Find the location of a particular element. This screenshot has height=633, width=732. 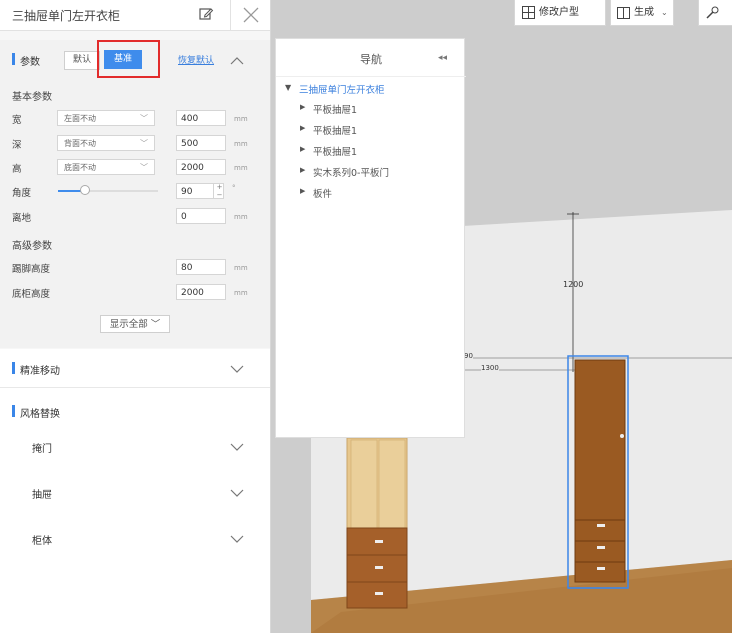

drawer-row: 抽屉 is located at coordinates (135, 492).